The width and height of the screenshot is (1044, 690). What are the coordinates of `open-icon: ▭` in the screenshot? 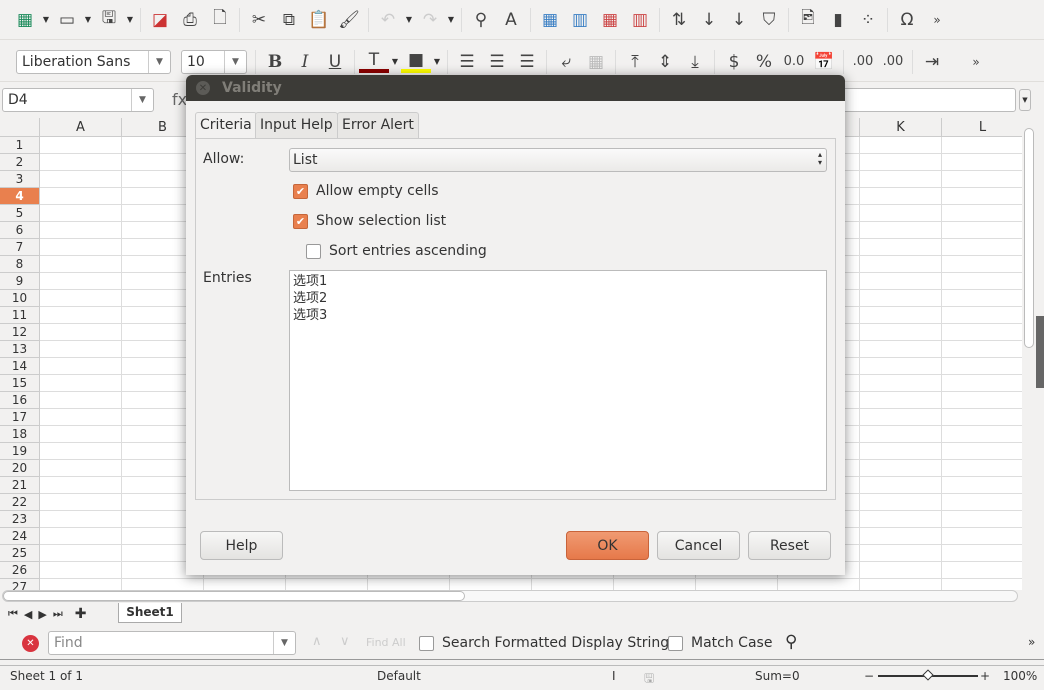 It's located at (67, 20).